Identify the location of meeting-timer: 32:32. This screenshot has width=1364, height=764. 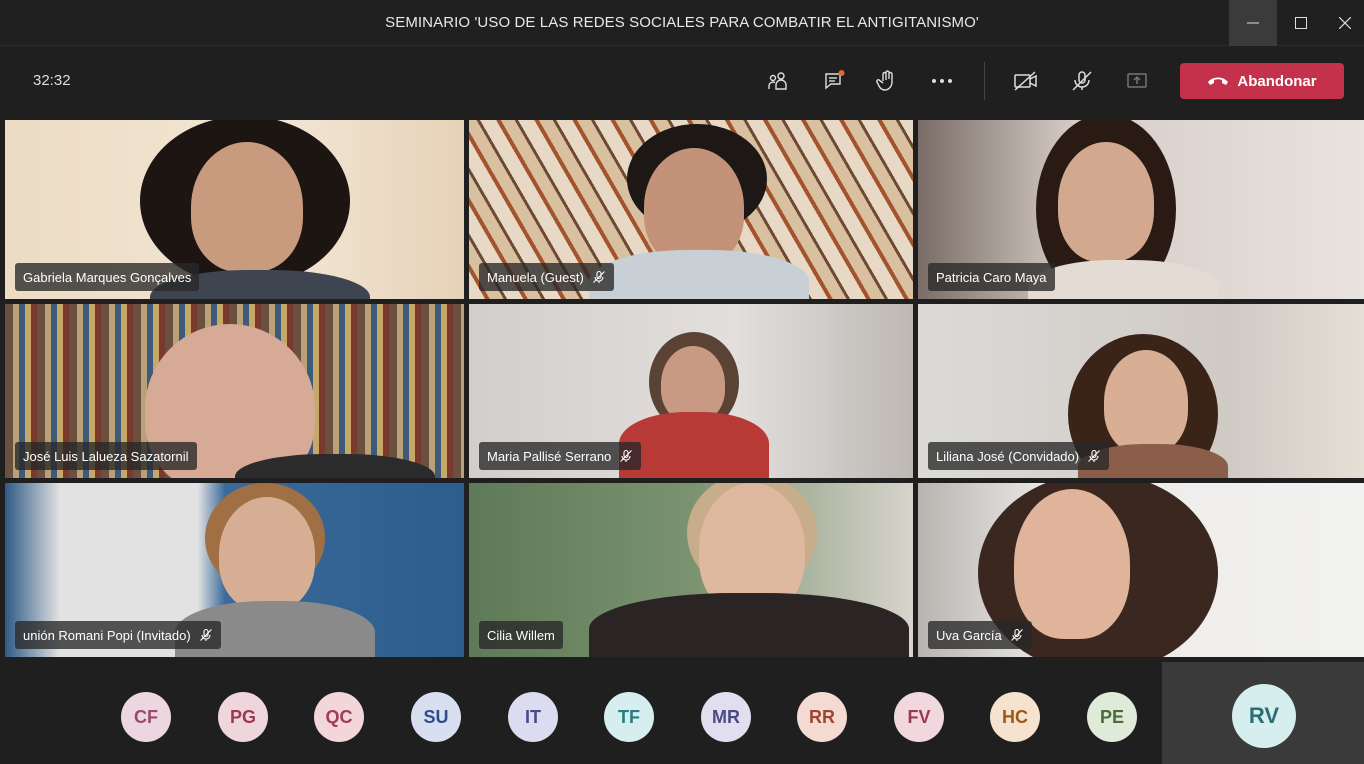
(52, 80).